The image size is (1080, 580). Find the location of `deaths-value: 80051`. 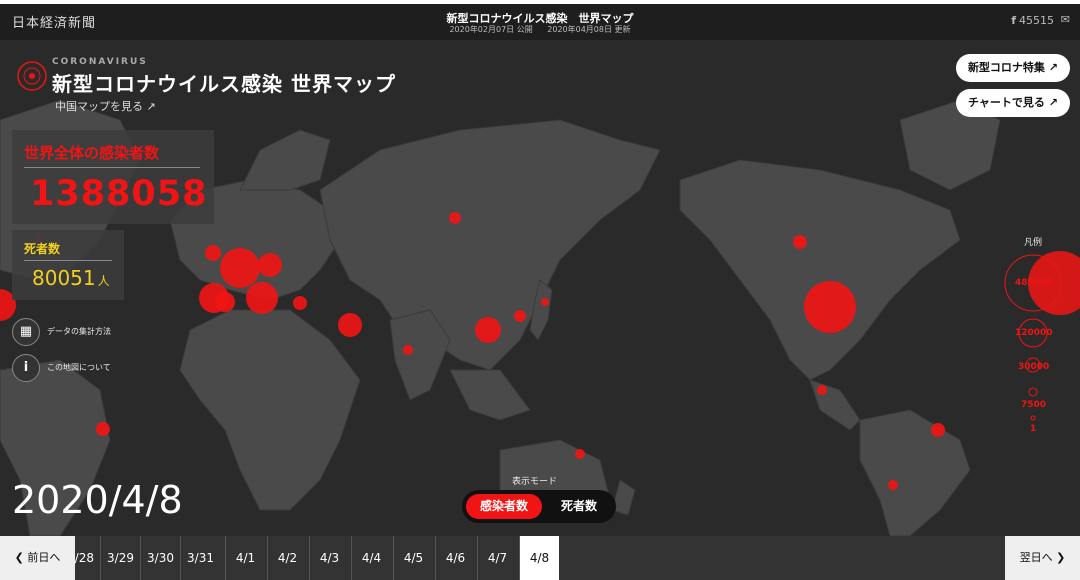

deaths-value: 80051 is located at coordinates (64, 278).